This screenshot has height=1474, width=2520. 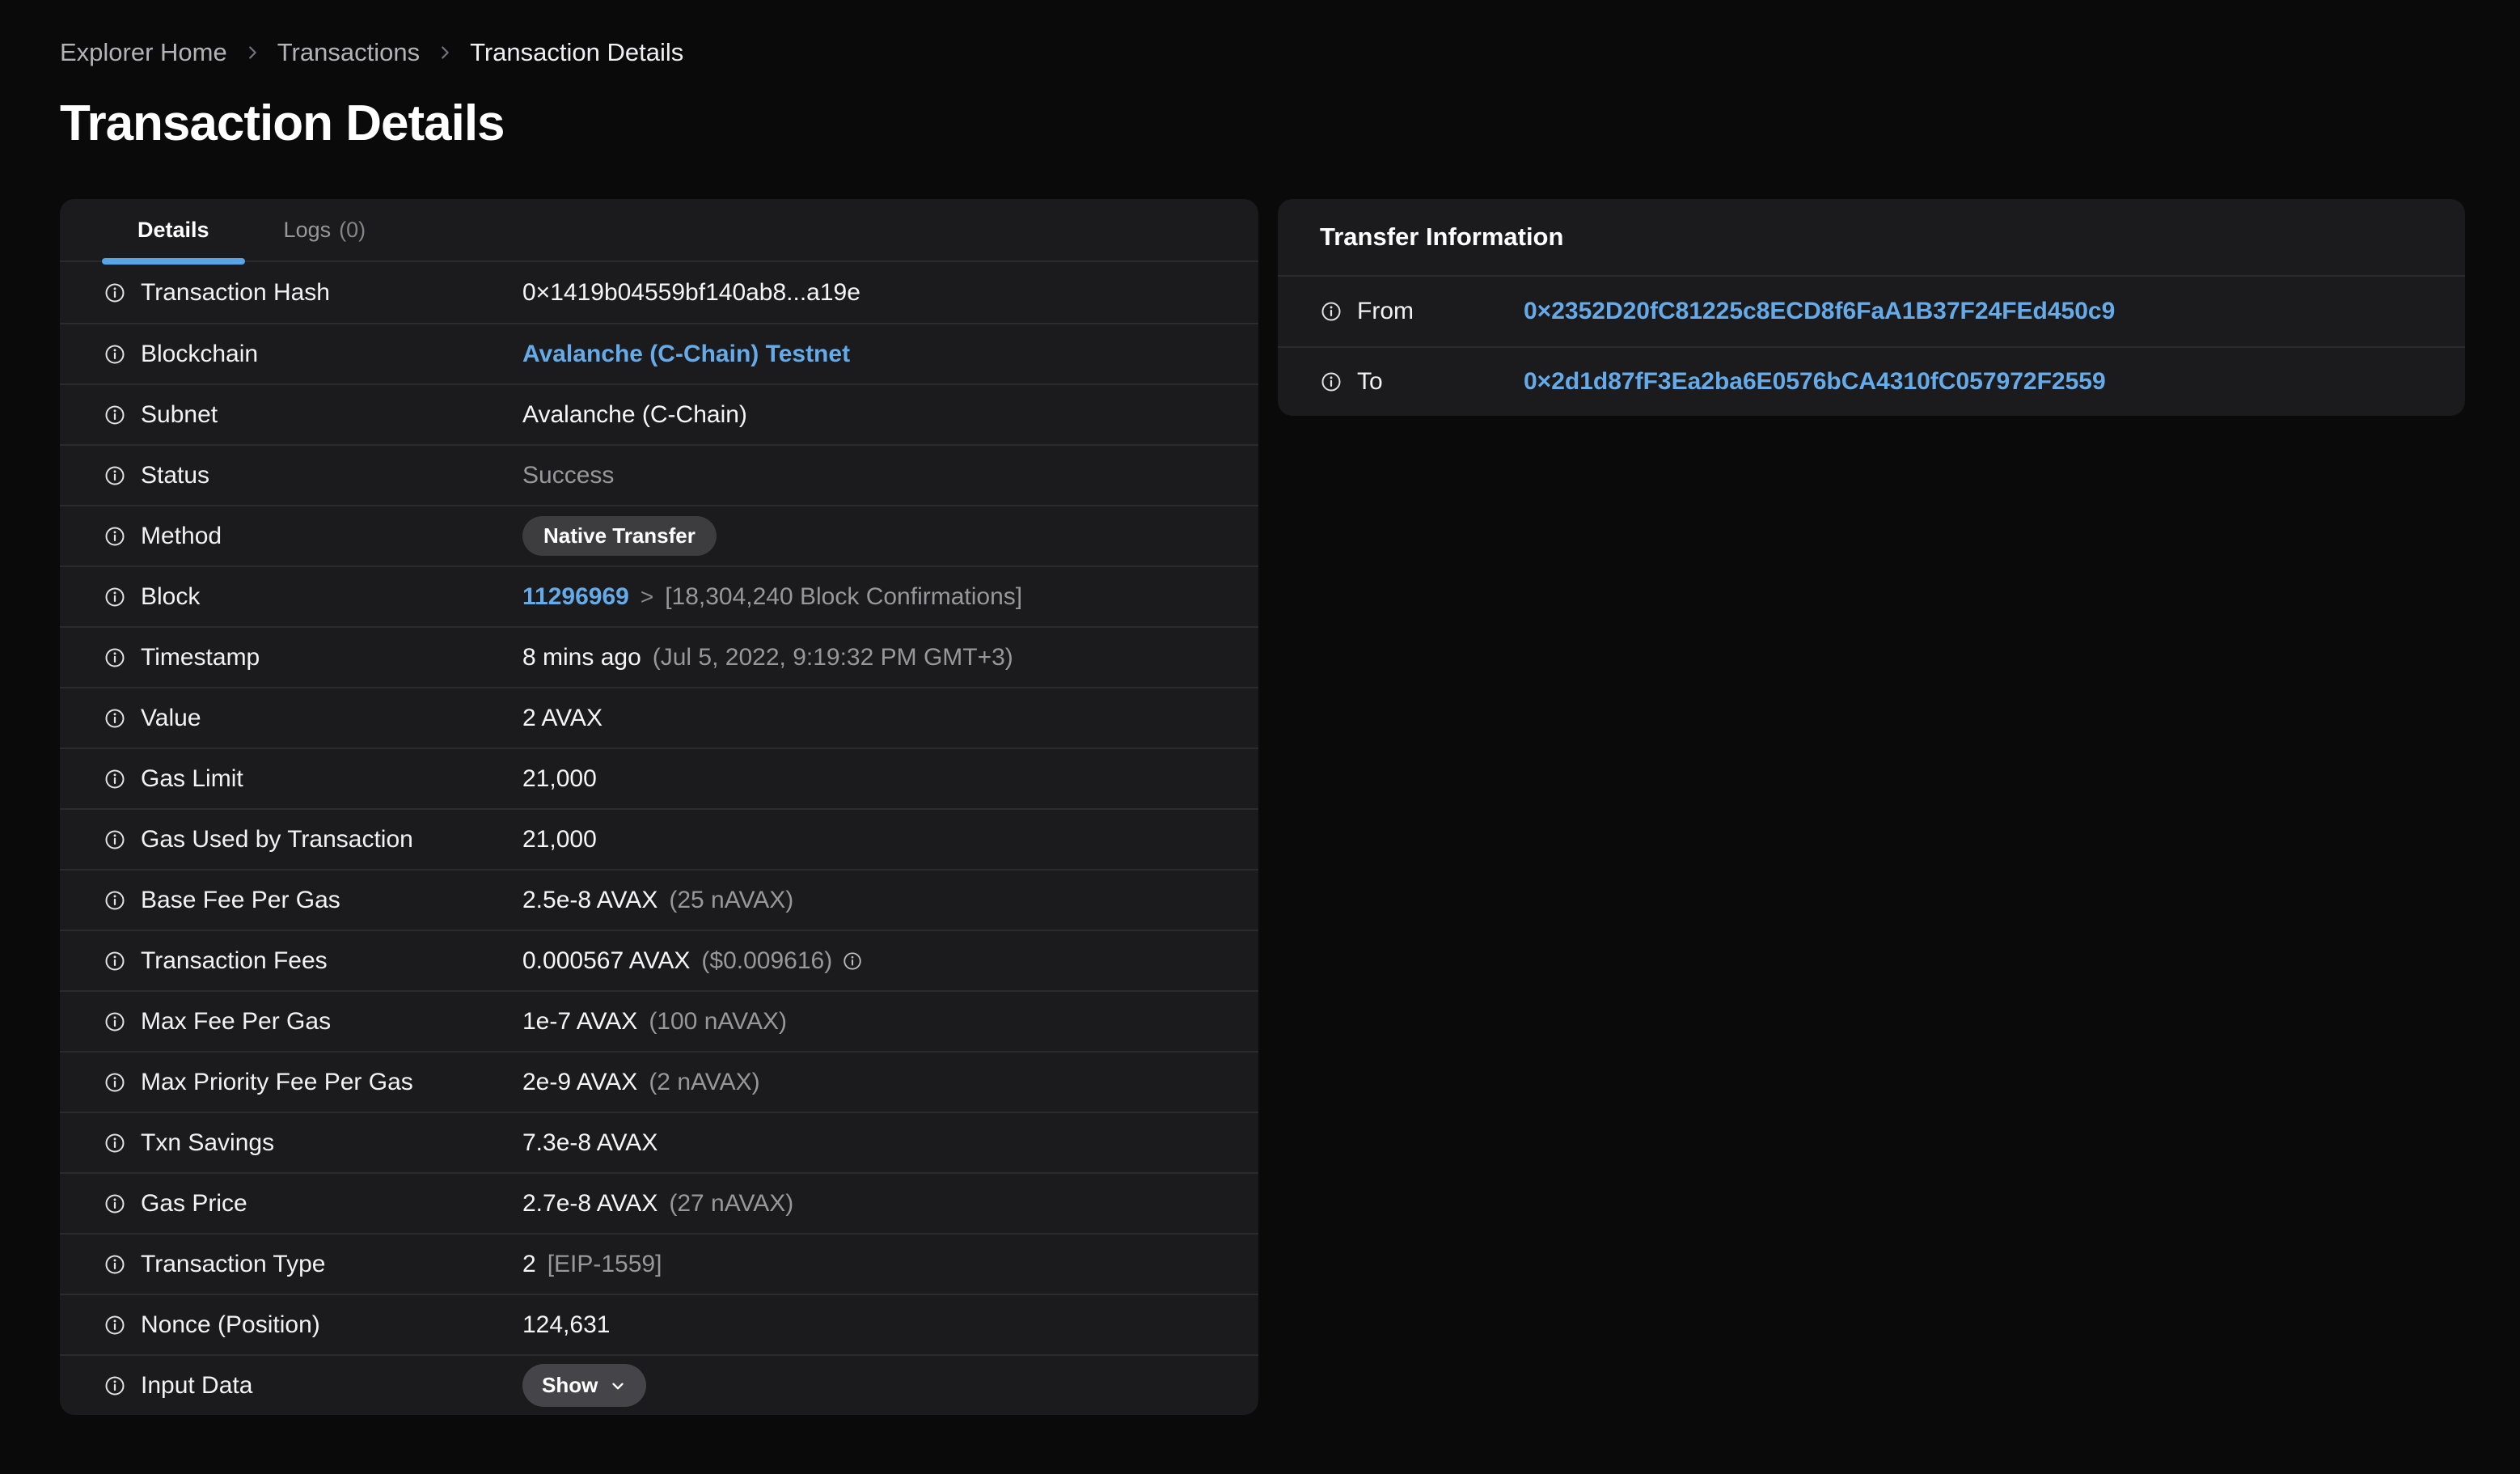 I want to click on row-txn-savings: Txn Savings 7.3e-8 AVAX, so click(x=659, y=1142).